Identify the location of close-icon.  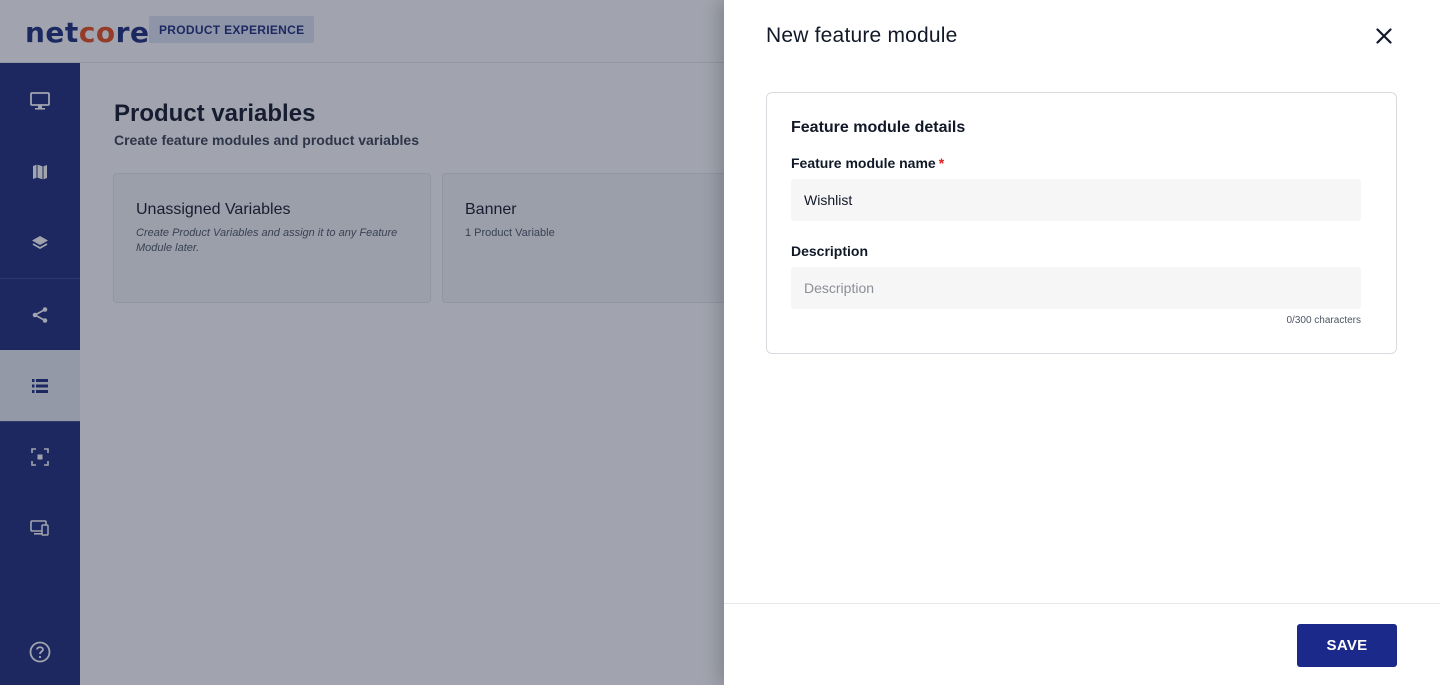
(1384, 36).